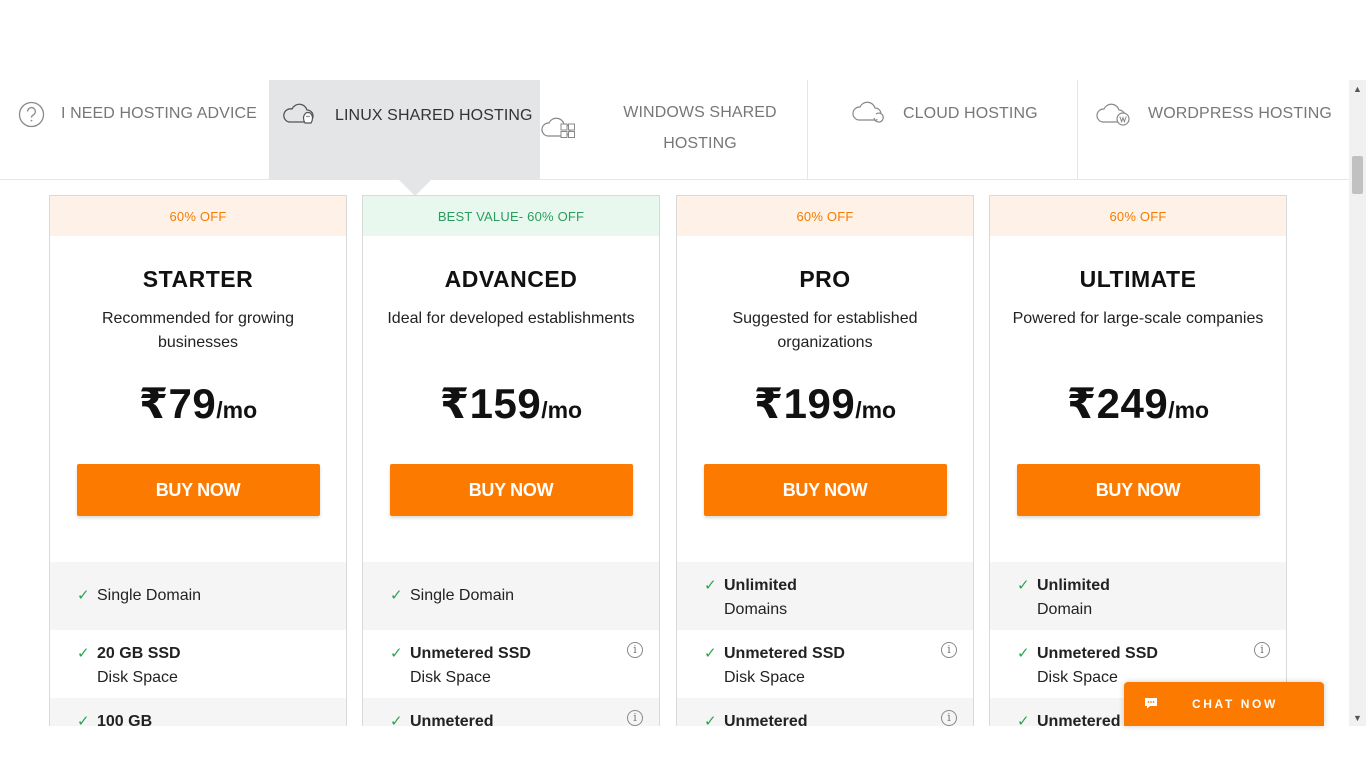  I want to click on scroll-up-icon: ▲, so click(1357, 89).